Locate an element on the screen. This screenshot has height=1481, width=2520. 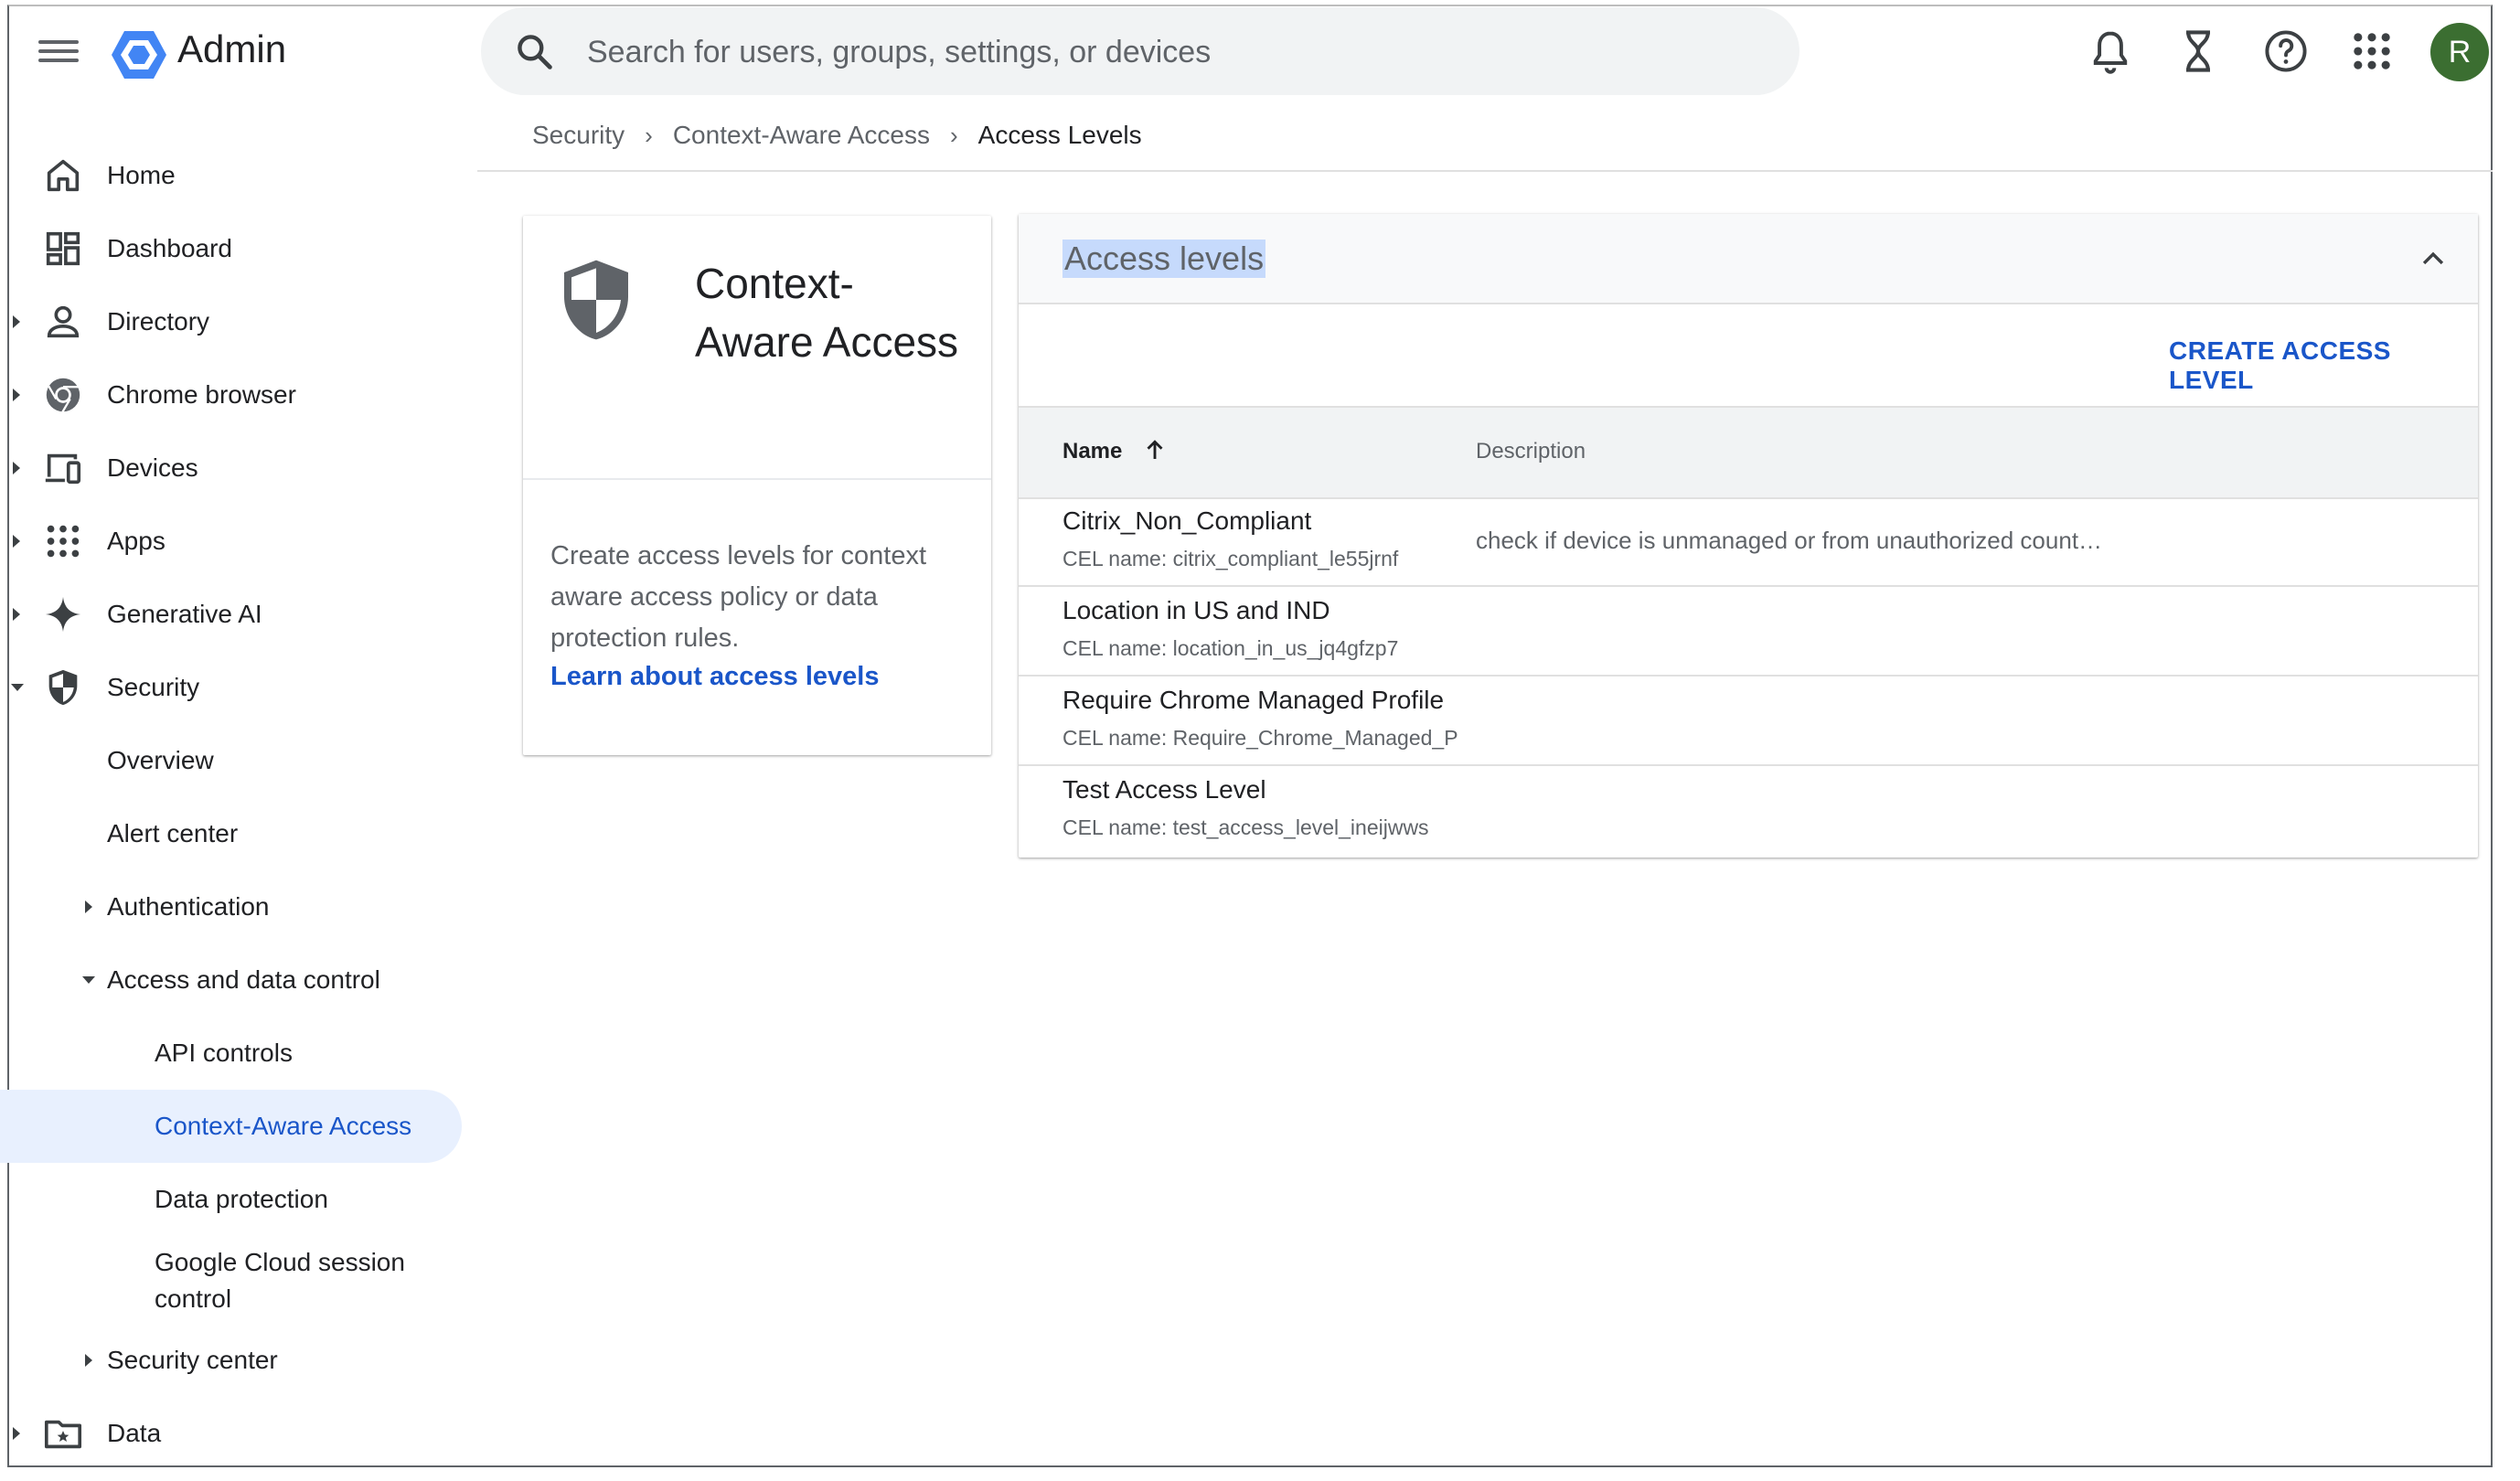
home-icon is located at coordinates (63, 175).